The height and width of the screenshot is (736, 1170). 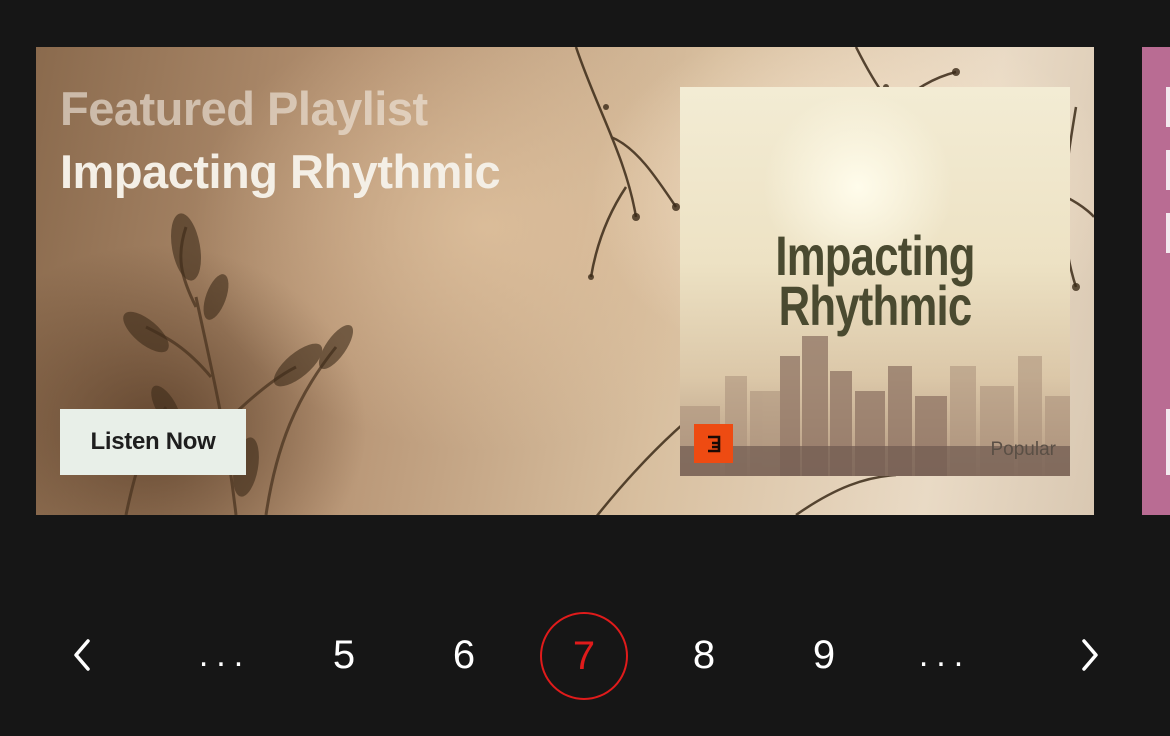 I want to click on listen-now-button: Listen Now, so click(x=153, y=442).